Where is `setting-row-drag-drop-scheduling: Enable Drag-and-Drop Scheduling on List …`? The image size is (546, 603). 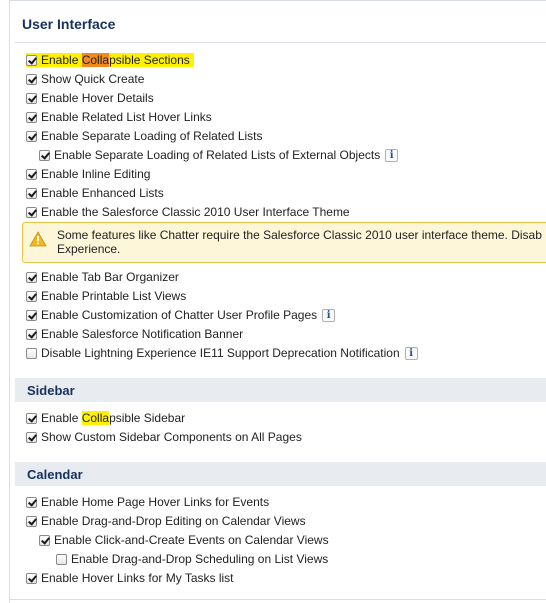 setting-row-drag-drop-scheduling: Enable Drag-and-Drop Scheduling on List … is located at coordinates (192, 559).